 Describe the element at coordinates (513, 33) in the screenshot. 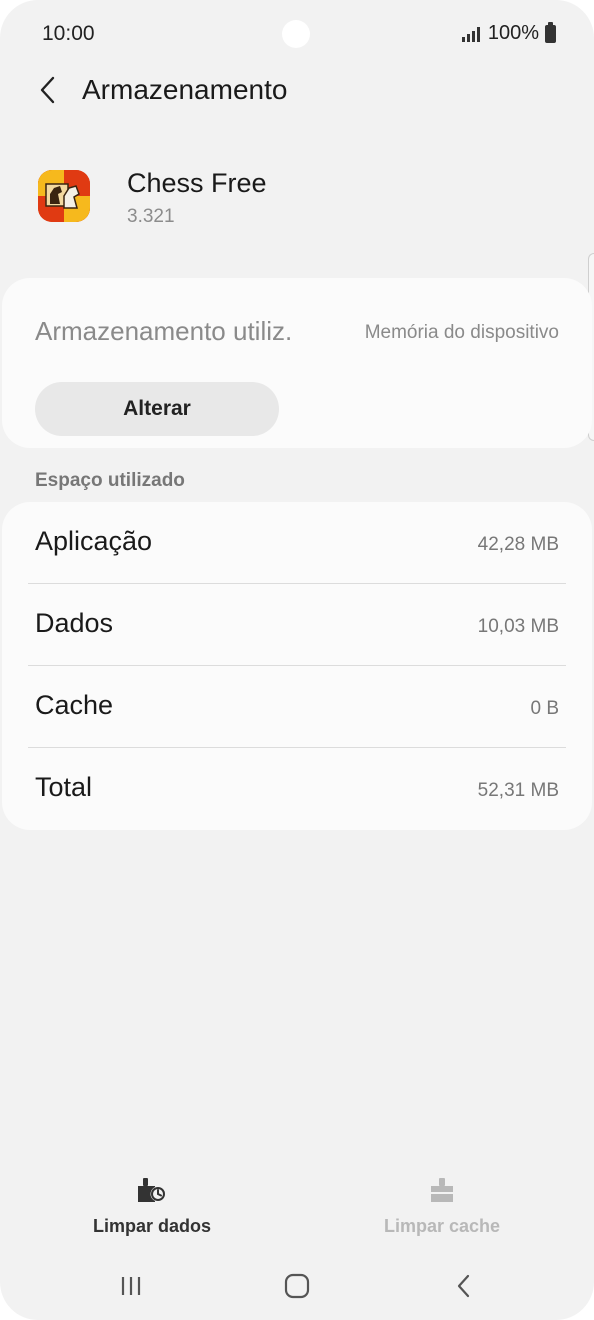

I see `battery-percent: 100%` at that location.